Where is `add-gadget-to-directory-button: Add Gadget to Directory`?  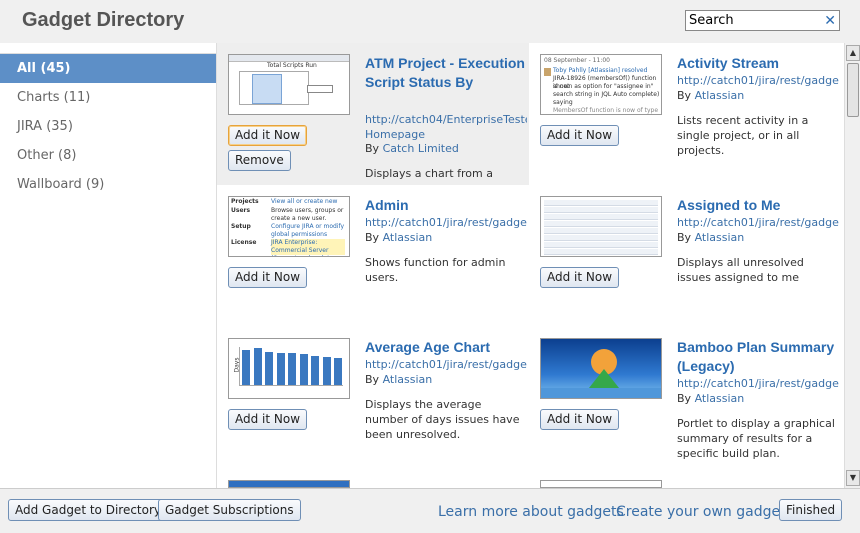
add-gadget-to-directory-button: Add Gadget to Directory is located at coordinates (88, 510).